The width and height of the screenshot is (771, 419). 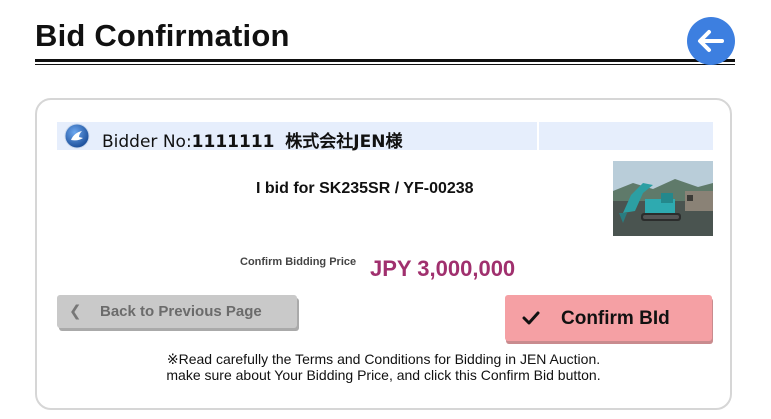 I want to click on arrow-left-icon, so click(x=711, y=41).